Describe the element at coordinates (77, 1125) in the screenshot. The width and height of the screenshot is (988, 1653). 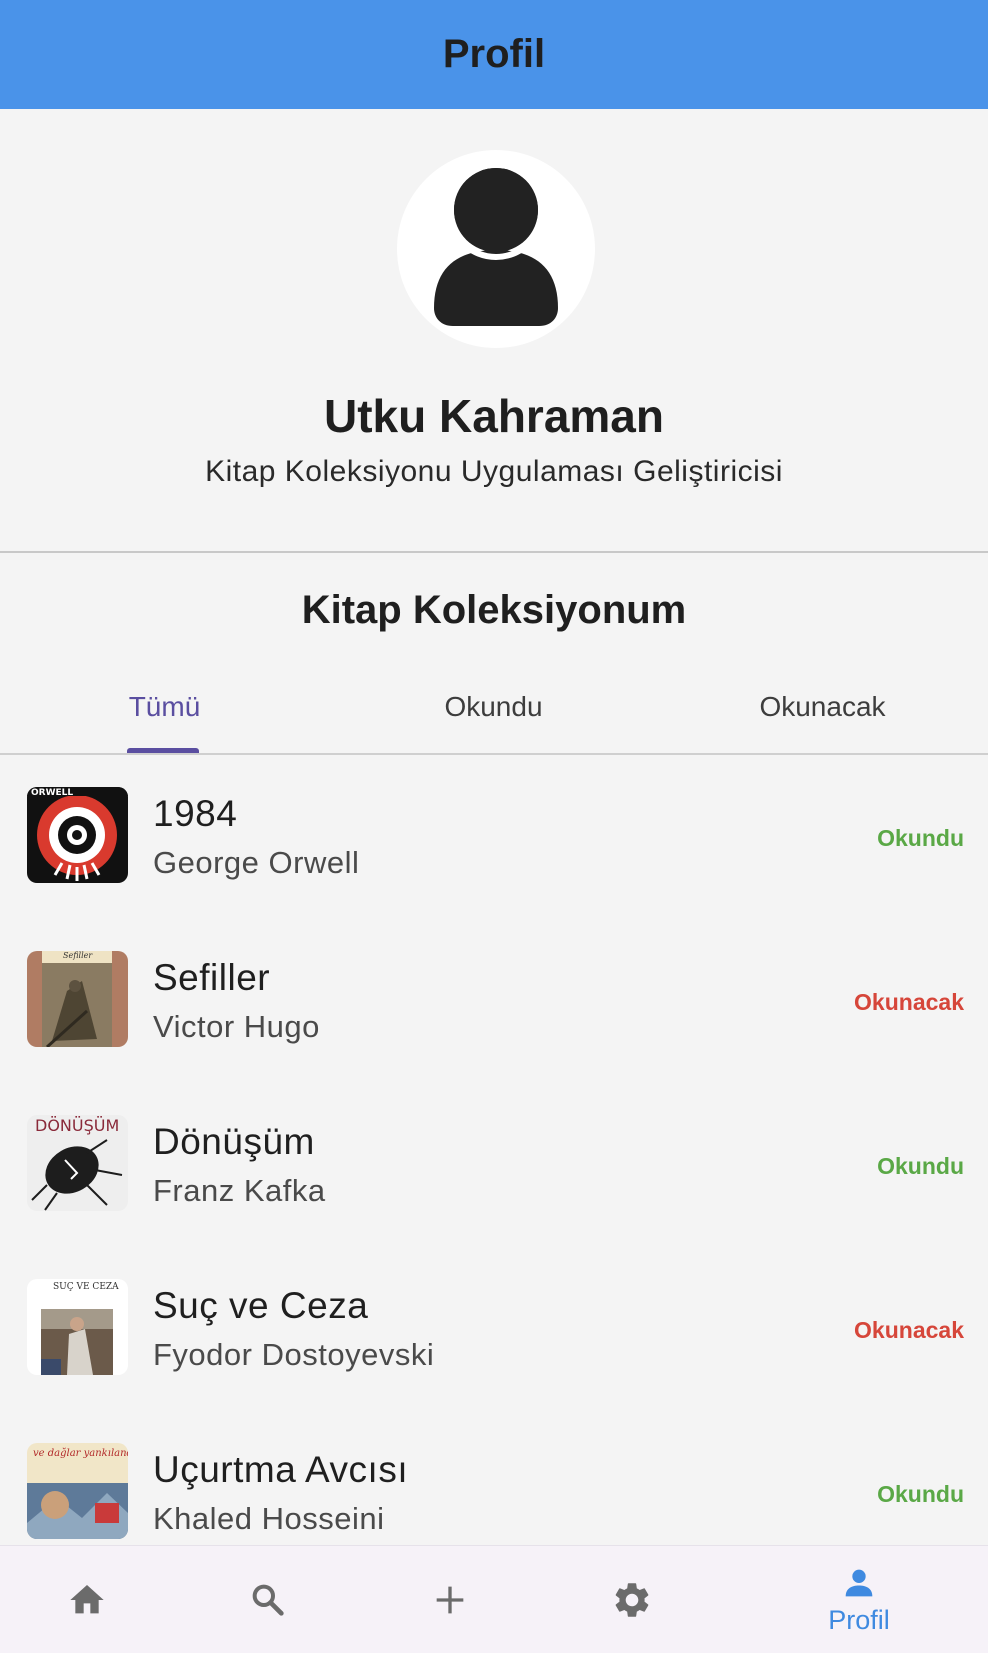
I see `cover-text: DÖNÜŞÜM` at that location.